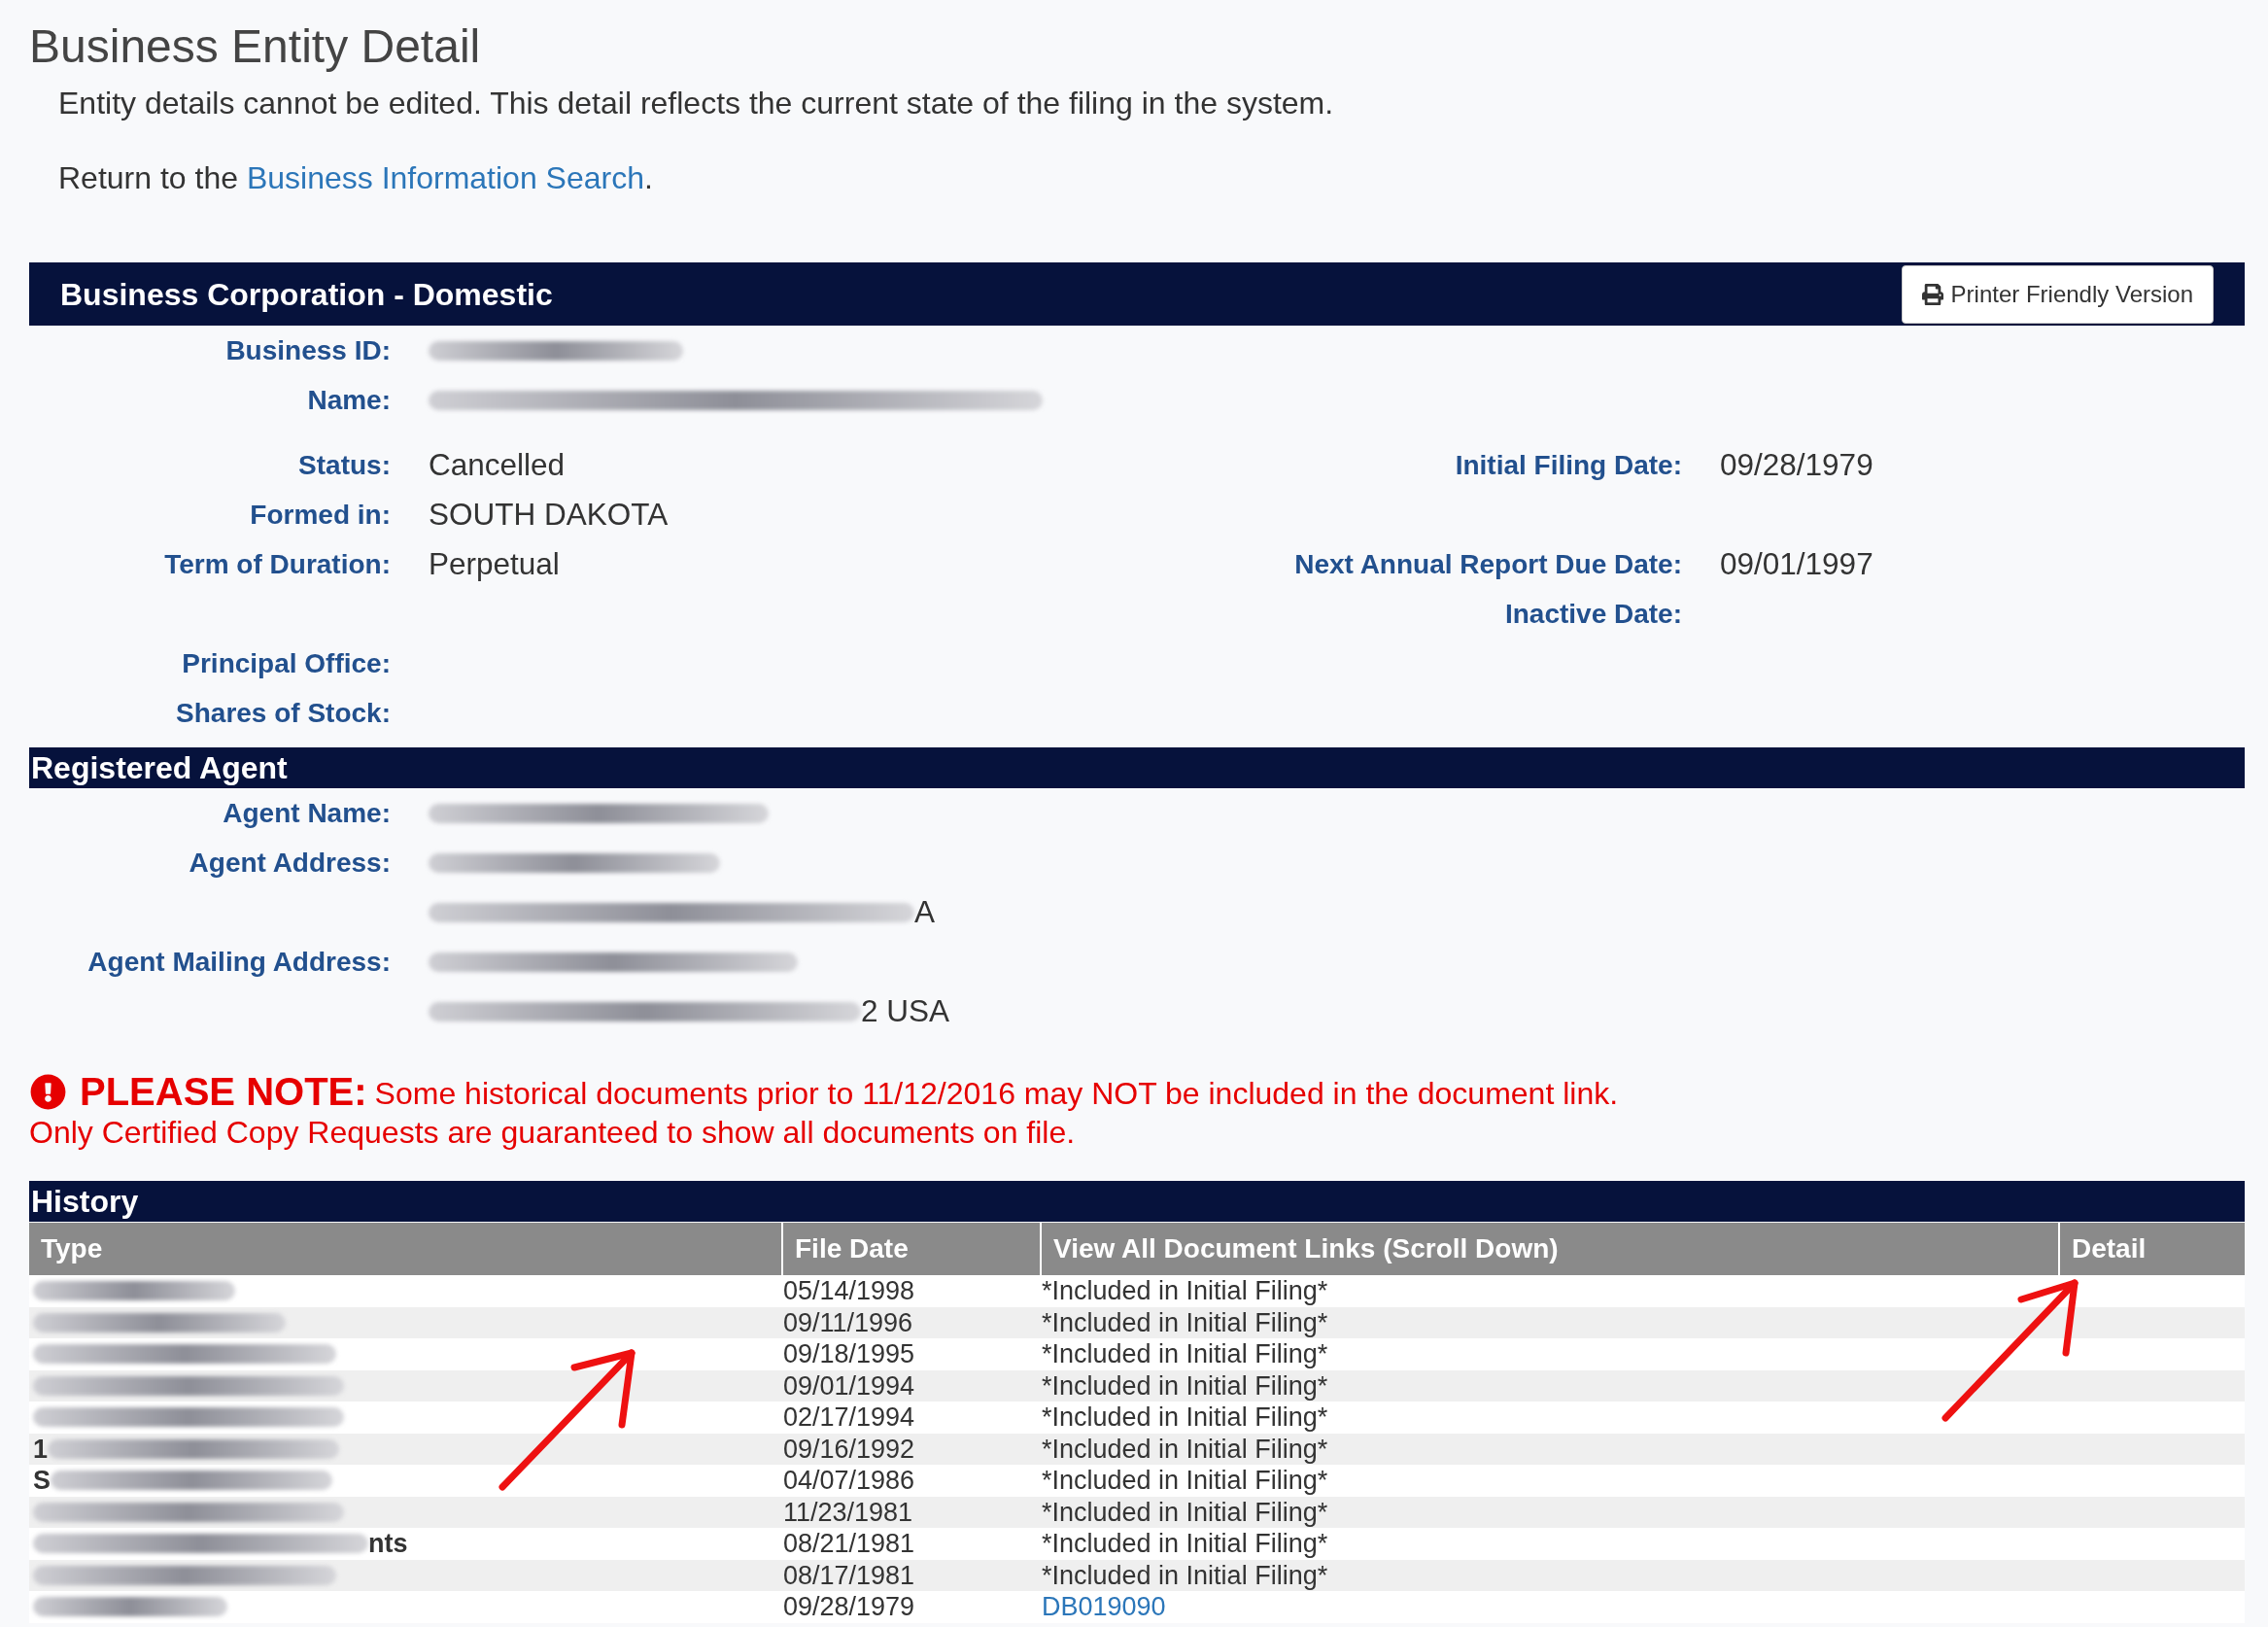  What do you see at coordinates (849, 1481) in the screenshot?
I see `table-cell-text: 04/07/1986` at bounding box center [849, 1481].